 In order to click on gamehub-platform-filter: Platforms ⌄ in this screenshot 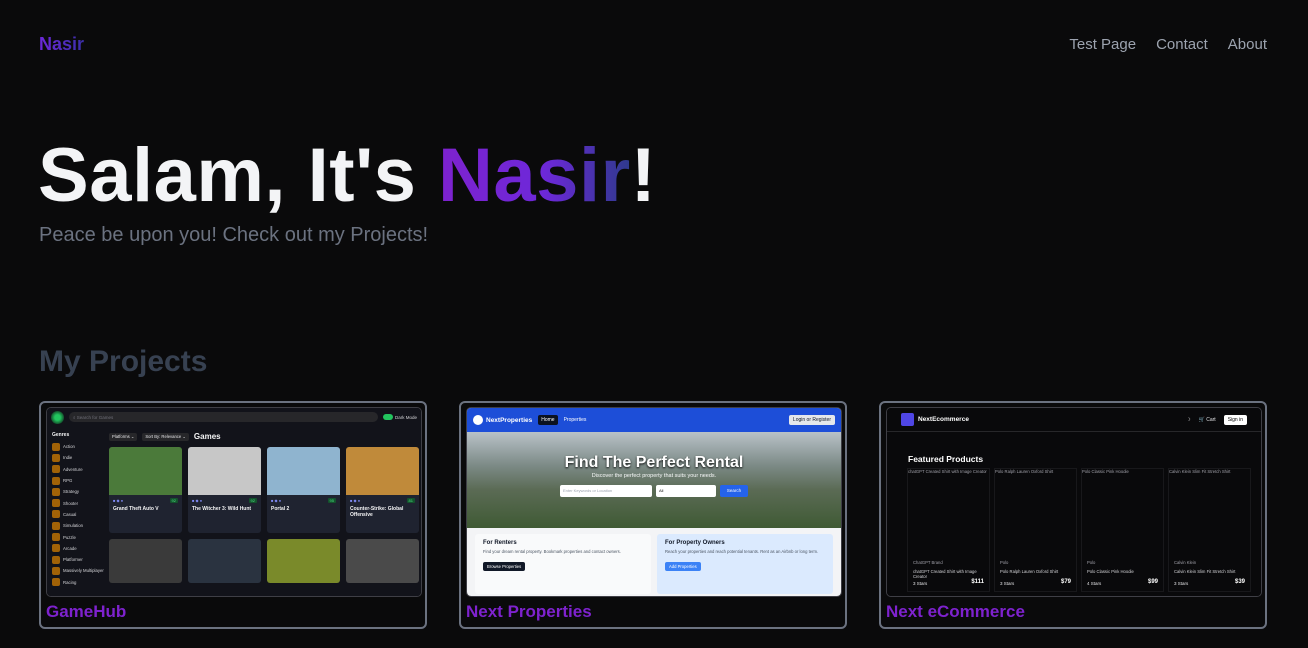, I will do `click(123, 436)`.